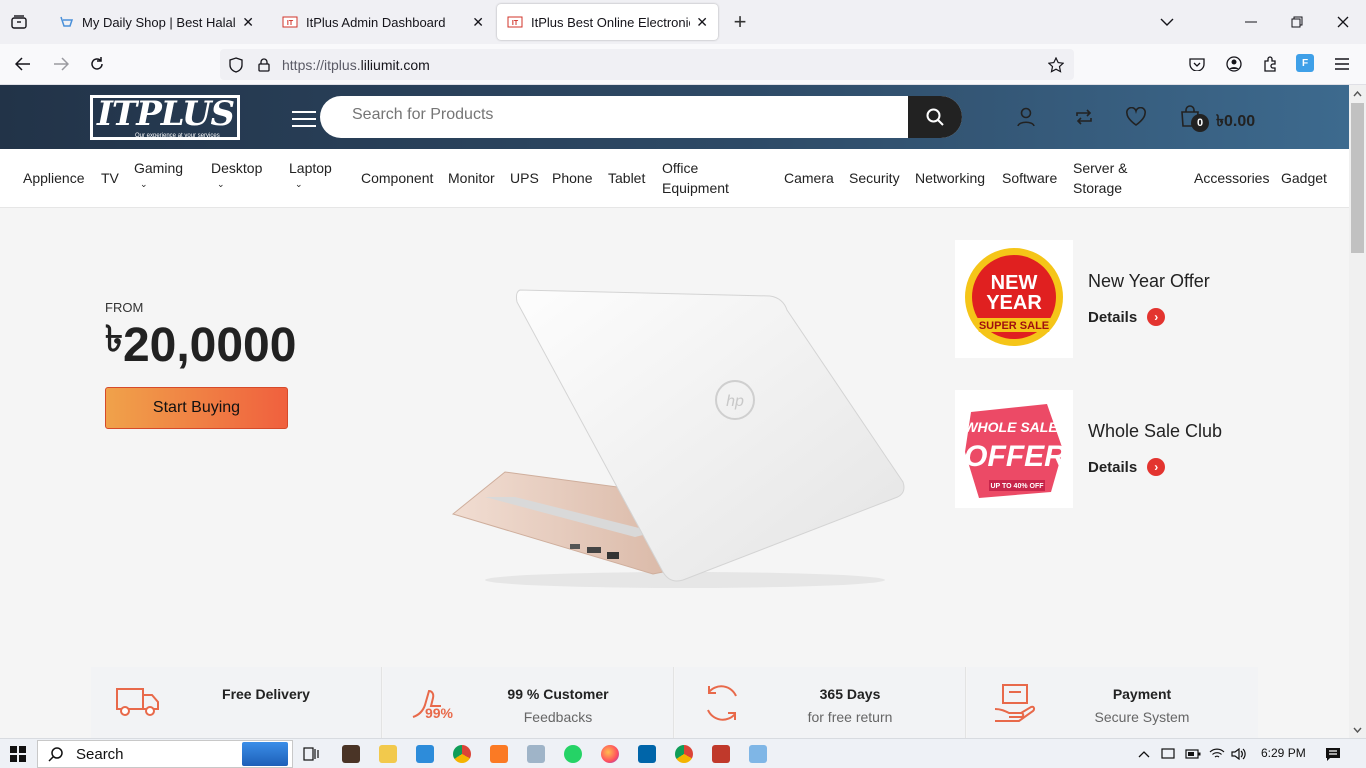 The height and width of the screenshot is (768, 1366). I want to click on task-view-icon, so click(311, 754).